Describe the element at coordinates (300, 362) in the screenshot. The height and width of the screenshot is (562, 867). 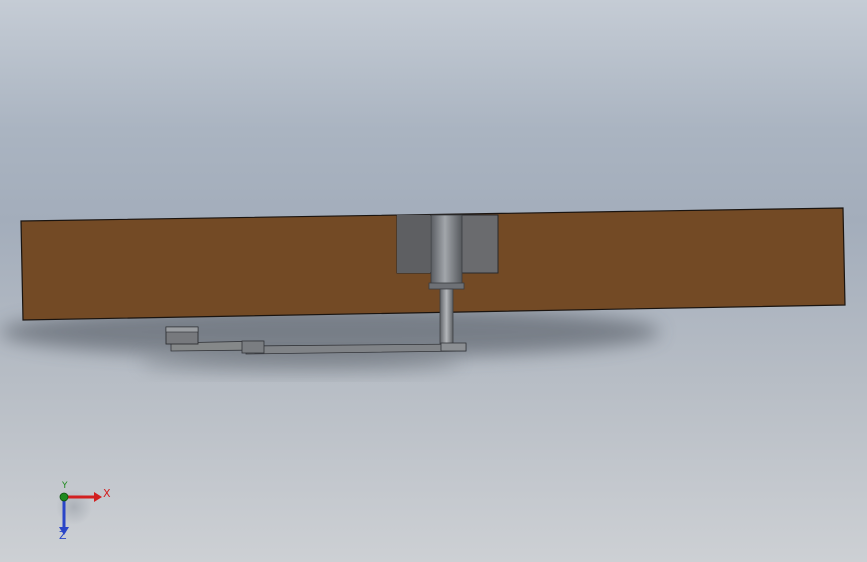
I see `linkage-shadow` at that location.